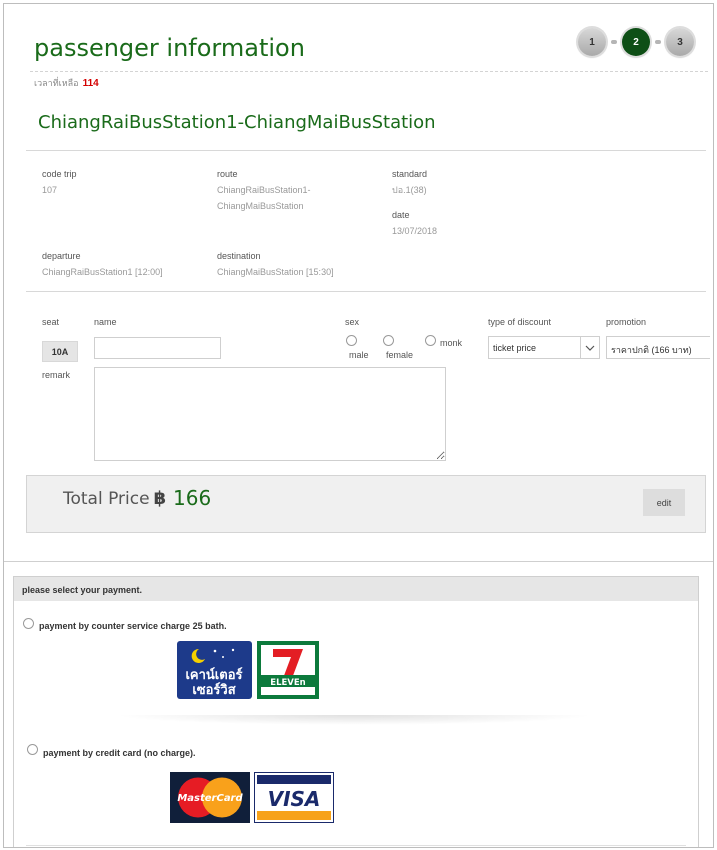 The height and width of the screenshot is (850, 717). I want to click on baht-symbol: ฿, so click(160, 498).